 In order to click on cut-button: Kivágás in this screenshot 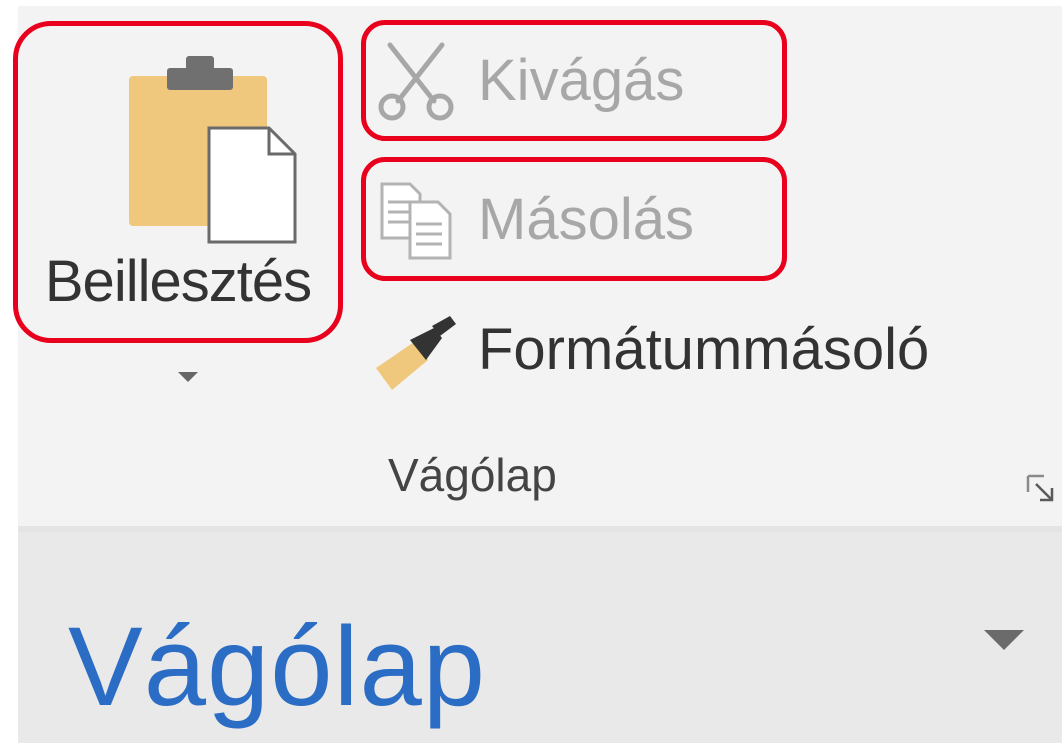, I will do `click(574, 80)`.